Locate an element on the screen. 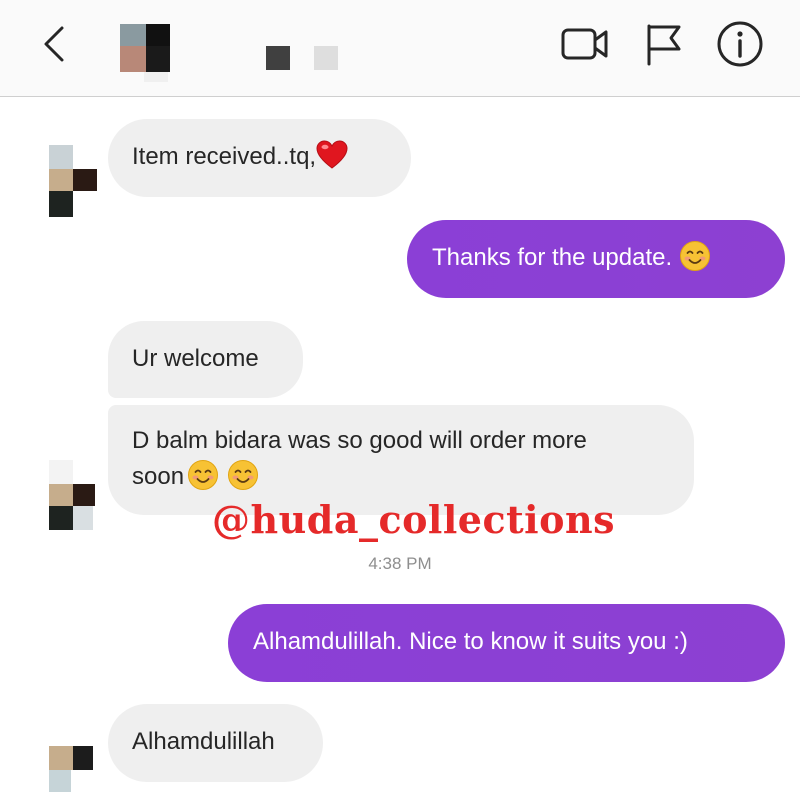 This screenshot has height=800, width=800. watermark-text: @huda_collections is located at coordinates (413, 519).